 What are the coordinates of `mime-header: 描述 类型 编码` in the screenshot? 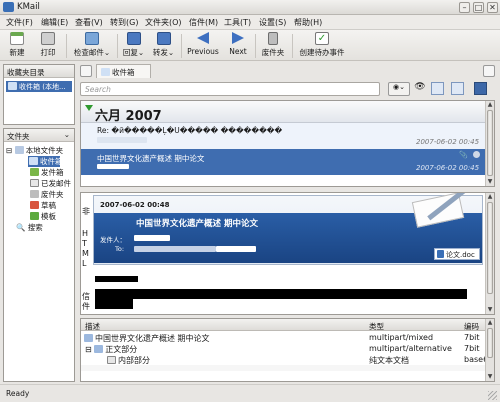 It's located at (283, 325).